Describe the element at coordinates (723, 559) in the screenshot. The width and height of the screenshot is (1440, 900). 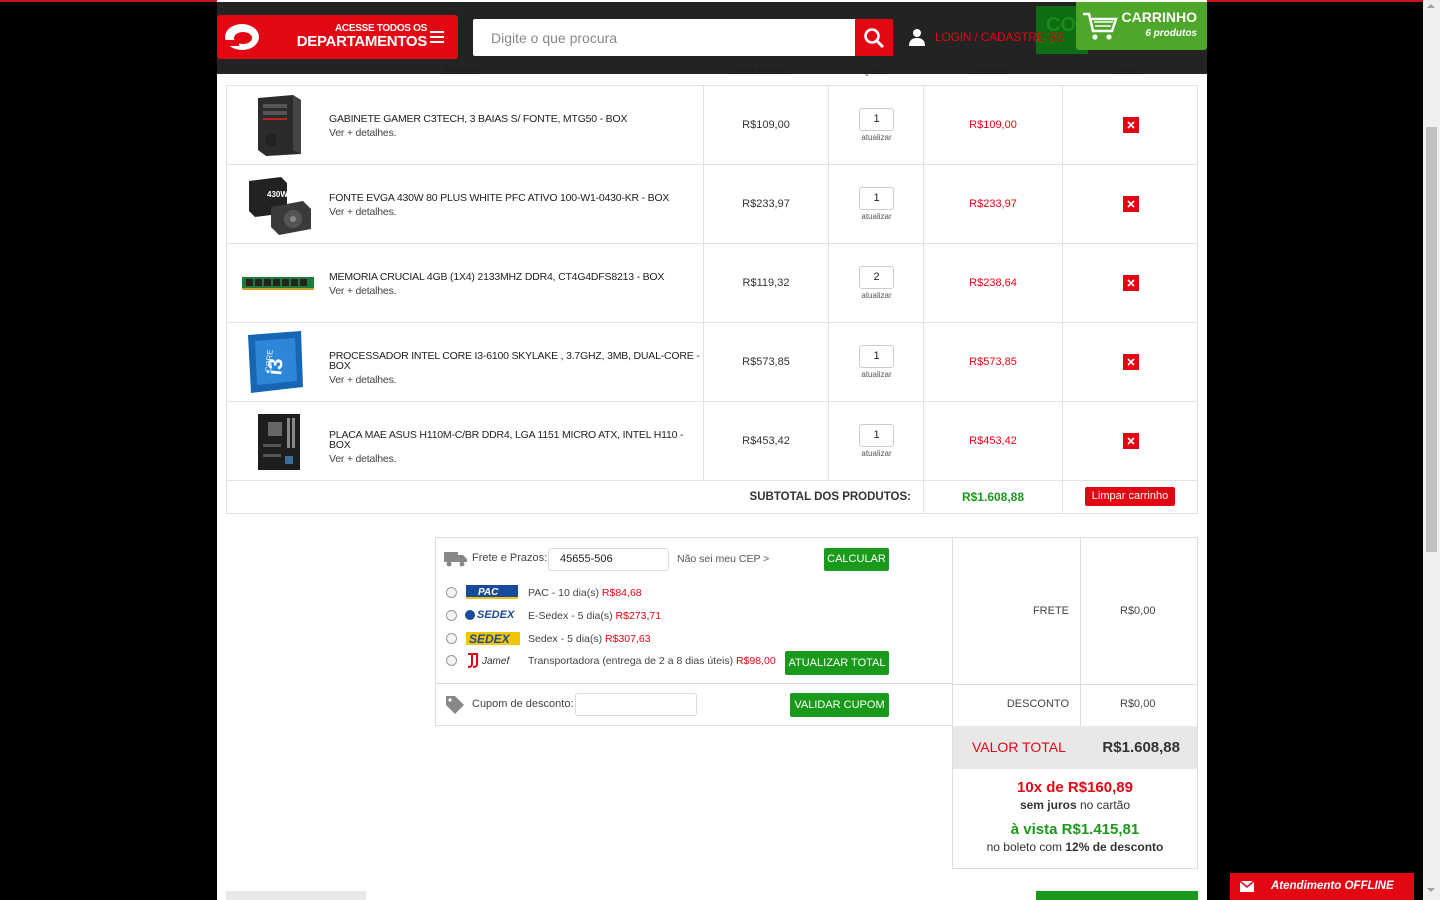
I see `dont-know-cep-link: Não sei meu CEP >` at that location.